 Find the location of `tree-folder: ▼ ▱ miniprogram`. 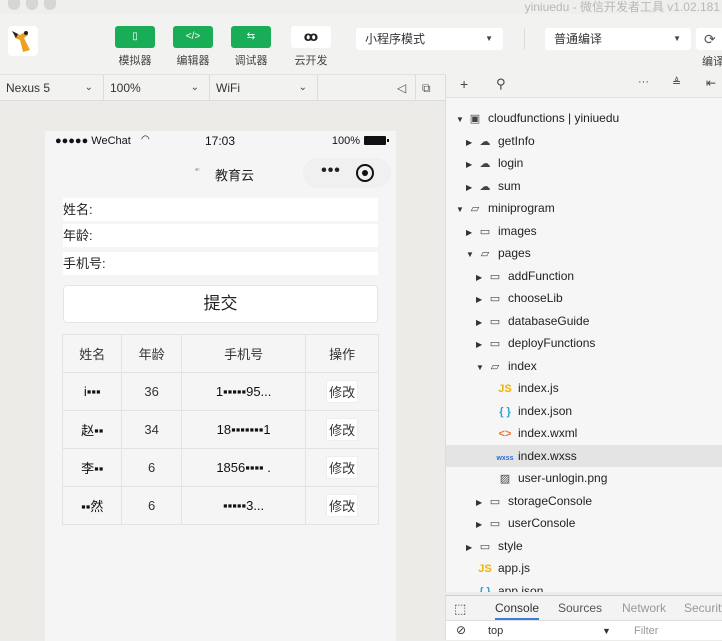

tree-folder: ▼ ▱ miniprogram is located at coordinates (584, 208).